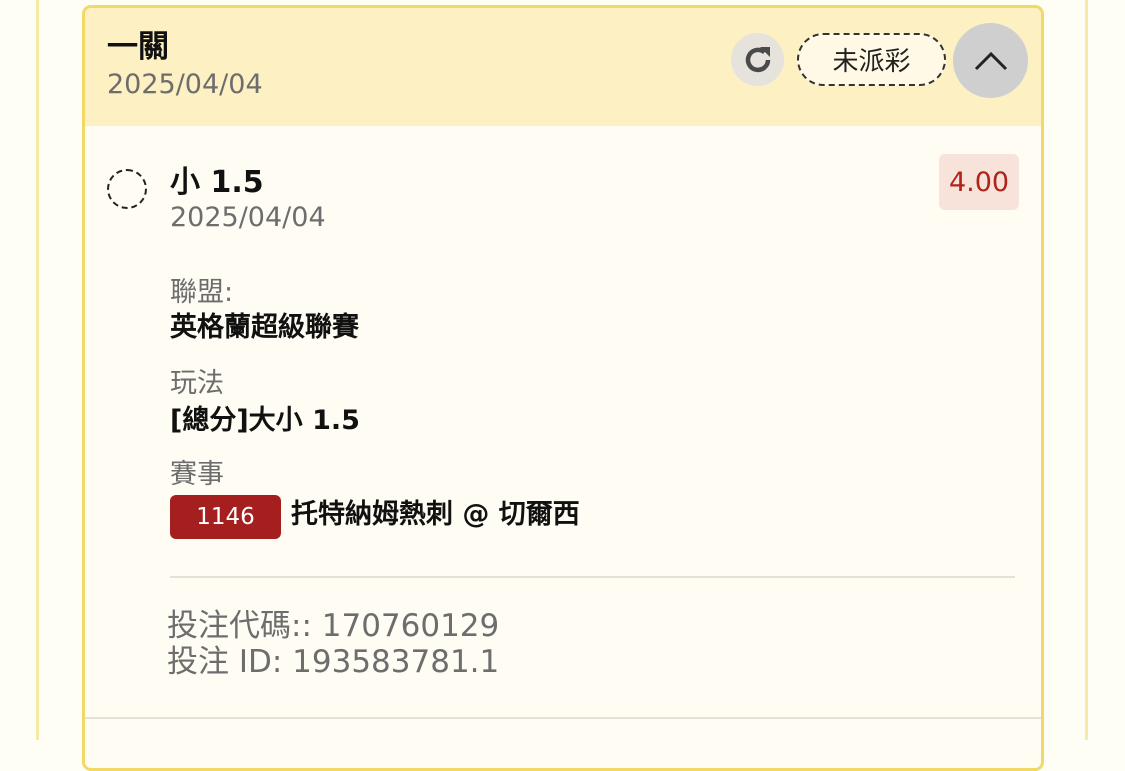 The image size is (1125, 771). What do you see at coordinates (265, 420) in the screenshot?
I see `market-value: [總分]大小 1.5` at bounding box center [265, 420].